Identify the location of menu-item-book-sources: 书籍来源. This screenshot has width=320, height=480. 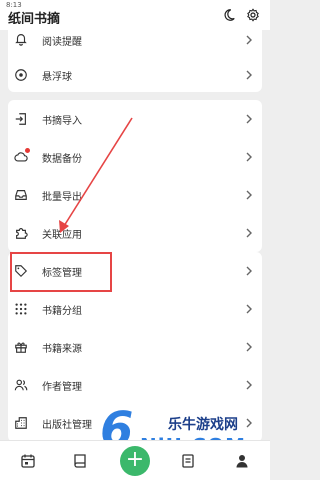
(135, 347).